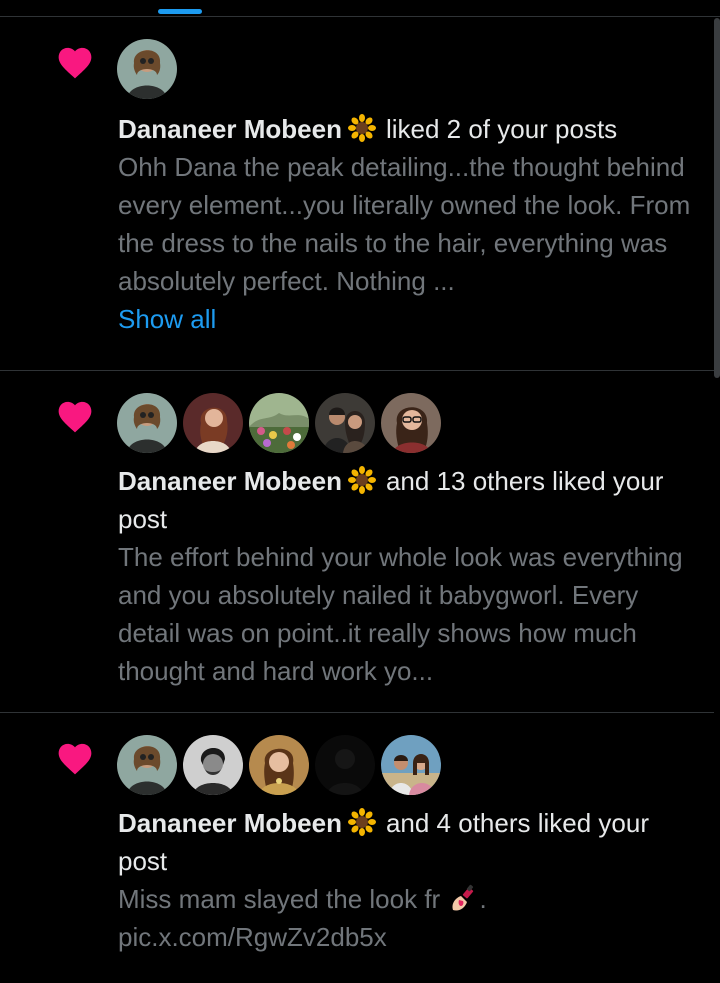 The width and height of the screenshot is (720, 983). What do you see at coordinates (180, 11) in the screenshot?
I see `active-tab-indicator` at bounding box center [180, 11].